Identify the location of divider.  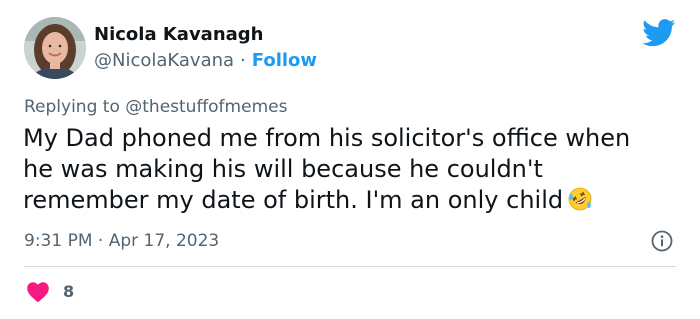
(350, 266).